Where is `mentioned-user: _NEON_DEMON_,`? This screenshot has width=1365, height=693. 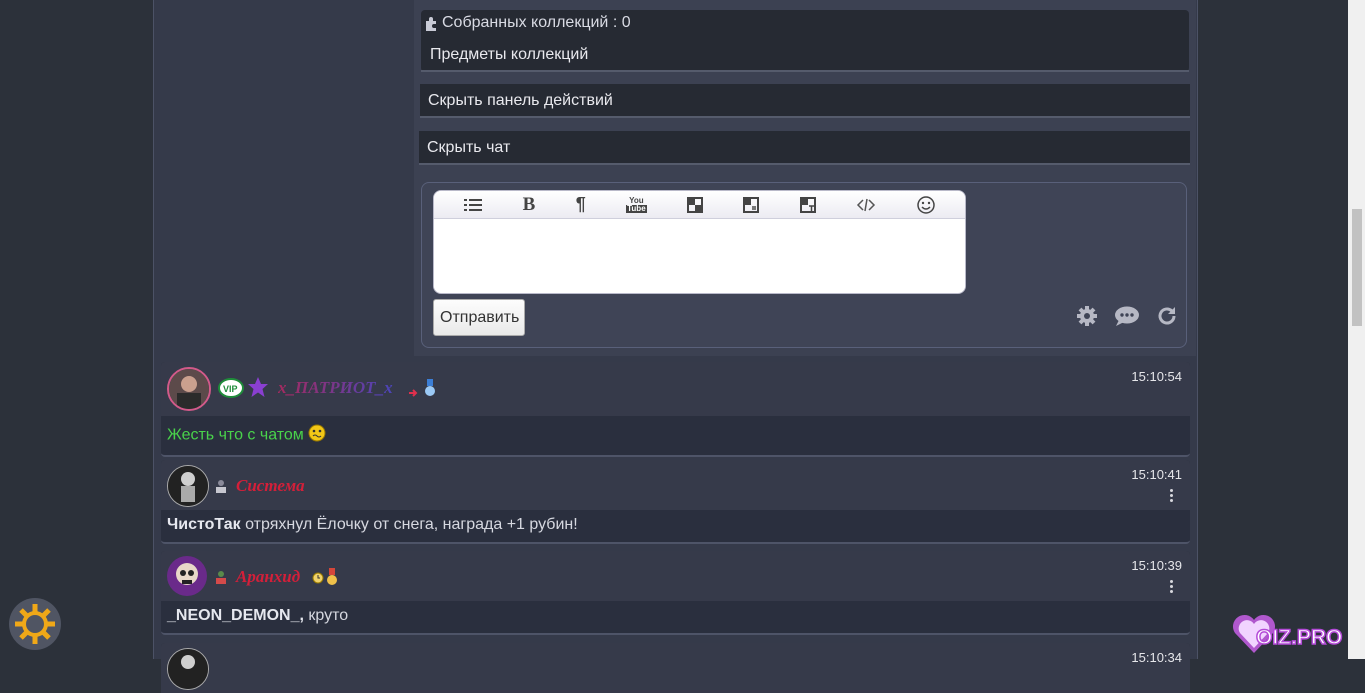
mentioned-user: _NEON_DEMON_, is located at coordinates (235, 615).